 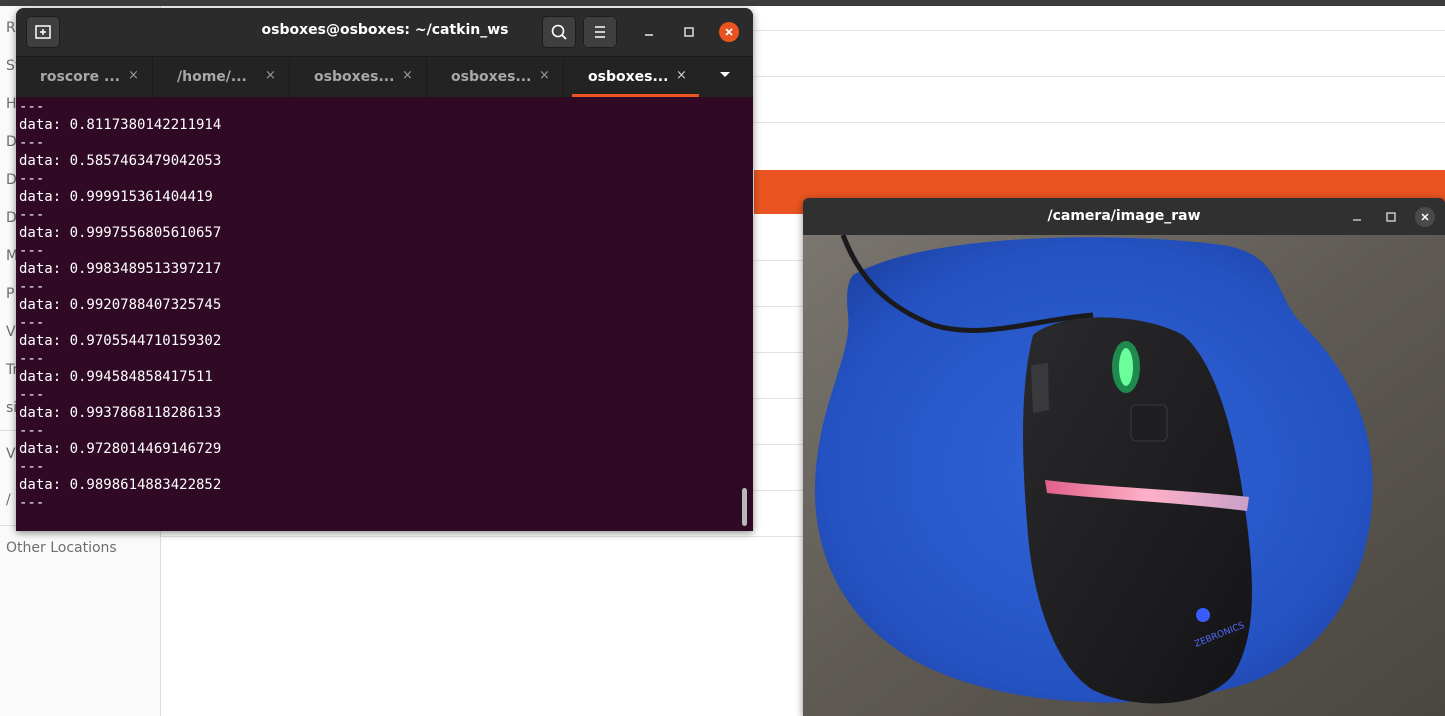 What do you see at coordinates (1149, 423) in the screenshot?
I see `dpi-button` at bounding box center [1149, 423].